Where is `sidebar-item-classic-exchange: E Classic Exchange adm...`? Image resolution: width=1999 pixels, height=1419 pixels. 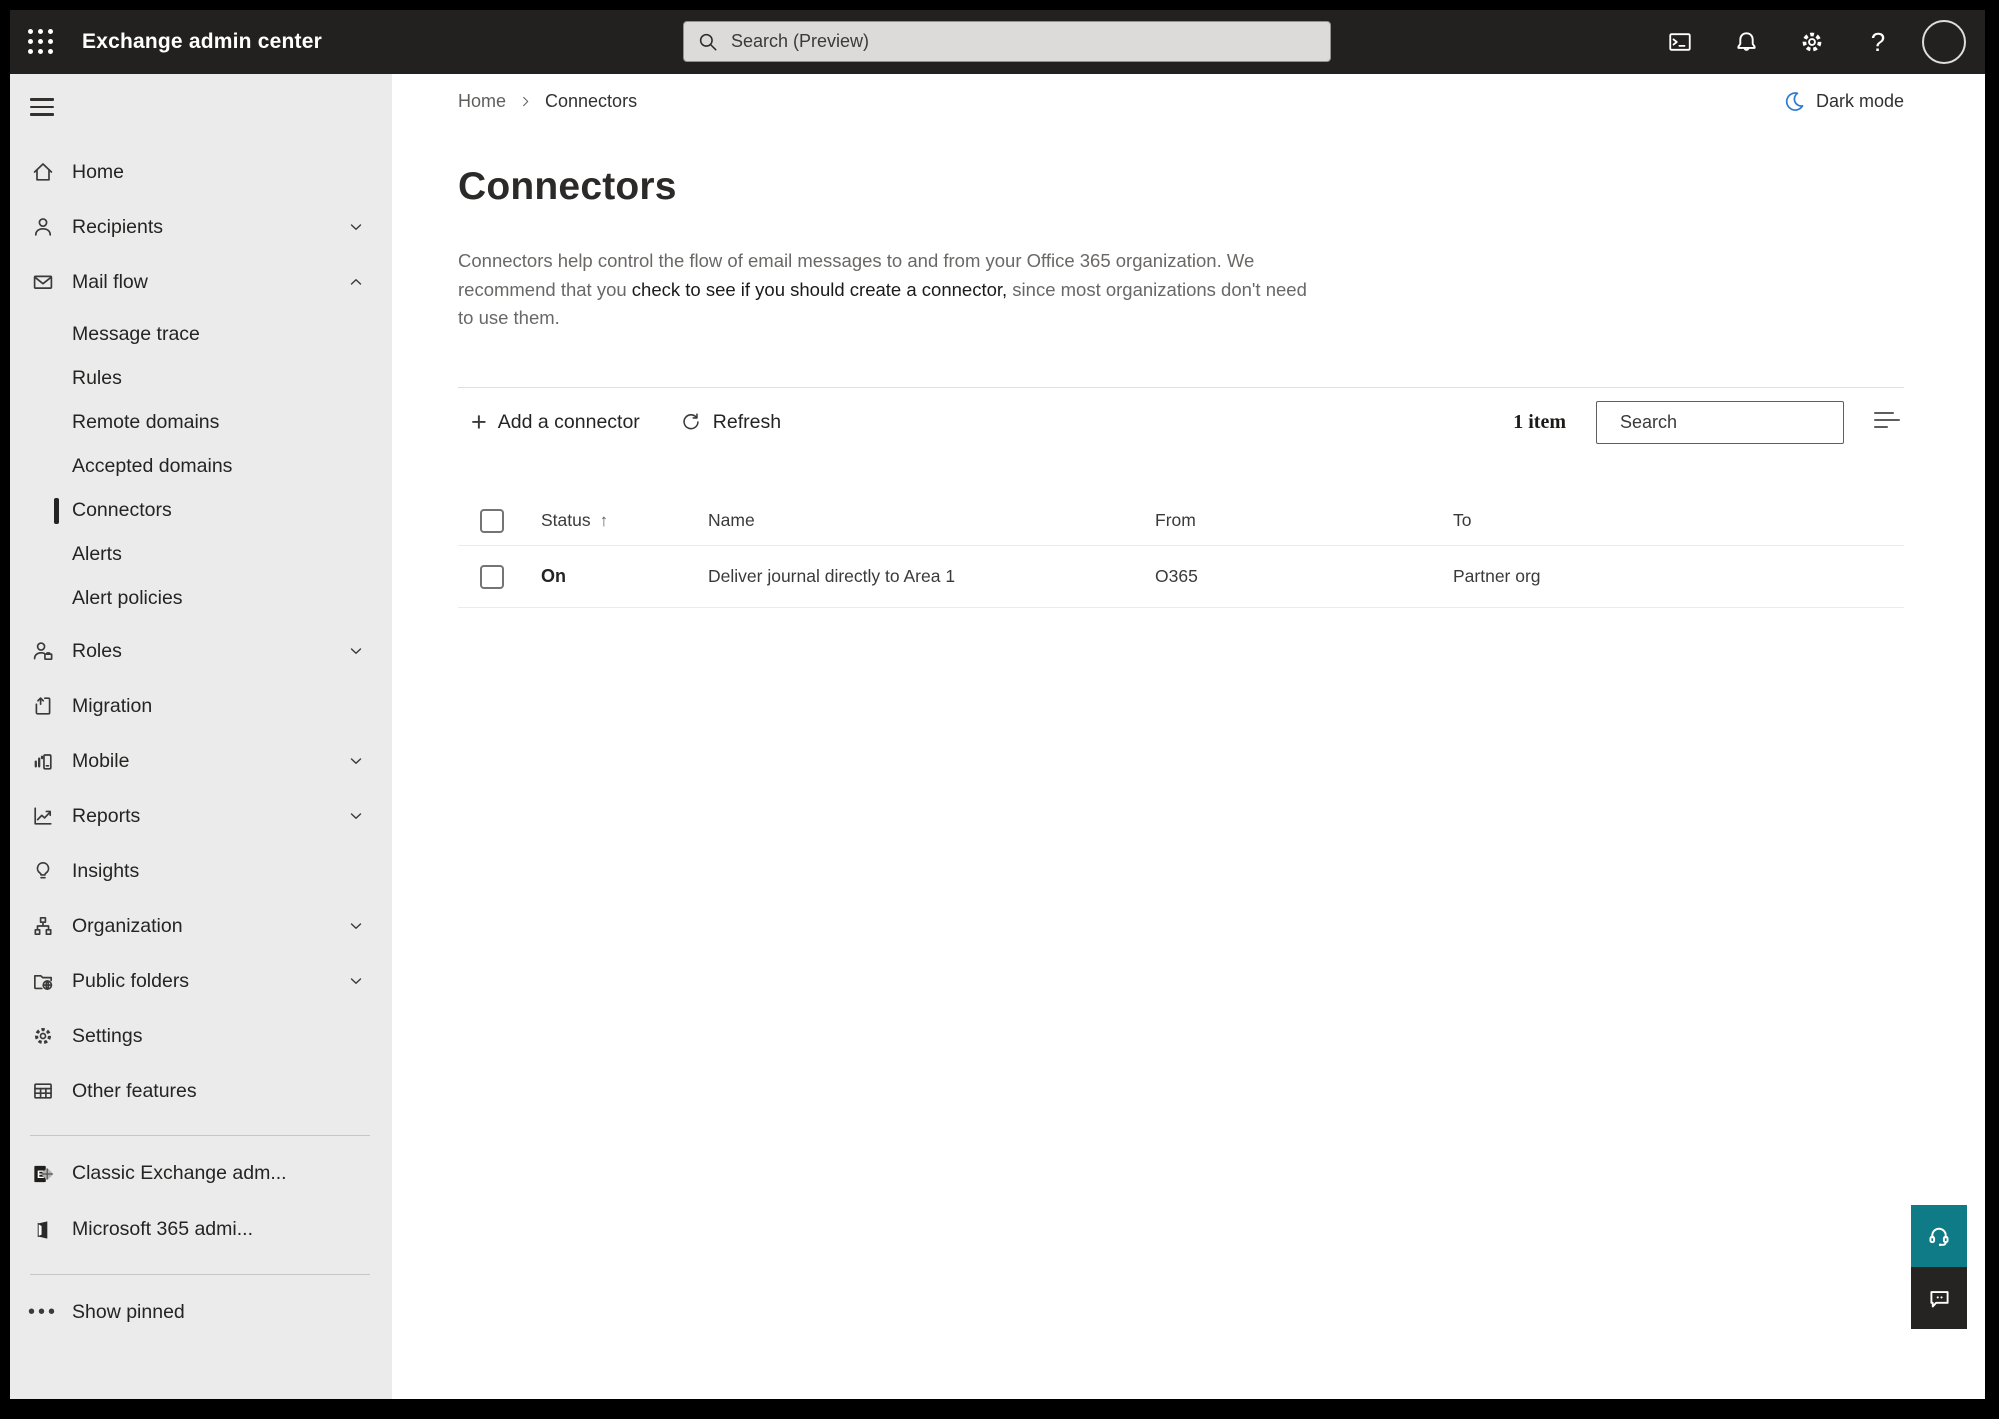
sidebar-item-classic-exchange: E Classic Exchange adm... is located at coordinates (201, 1174).